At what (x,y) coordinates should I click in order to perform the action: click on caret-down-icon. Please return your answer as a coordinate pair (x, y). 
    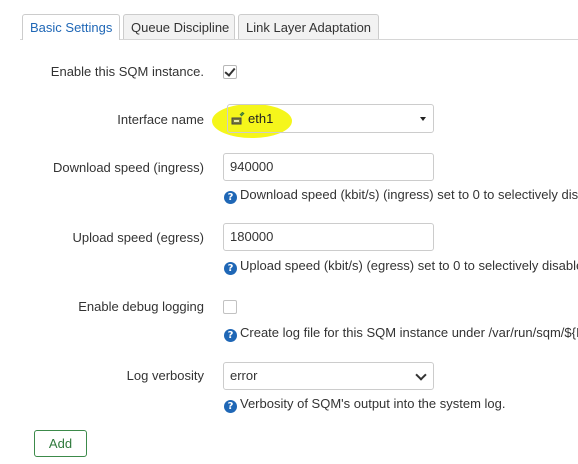
    Looking at the image, I should click on (423, 119).